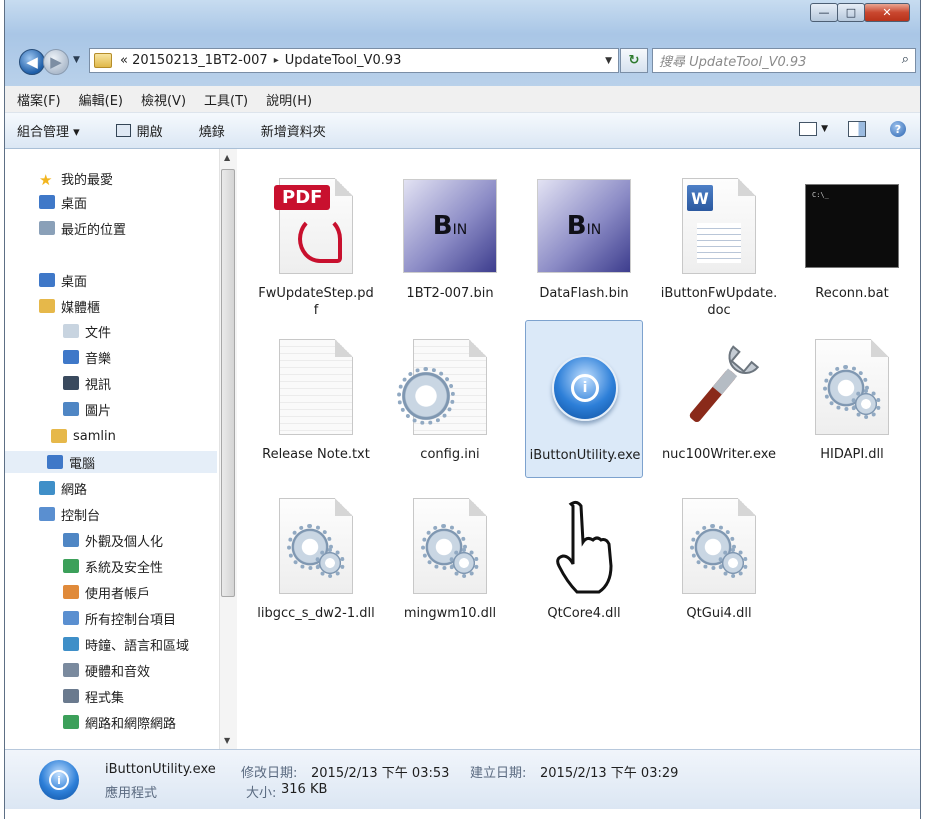  What do you see at coordinates (450, 399) in the screenshot?
I see `file-item: config.ini` at bounding box center [450, 399].